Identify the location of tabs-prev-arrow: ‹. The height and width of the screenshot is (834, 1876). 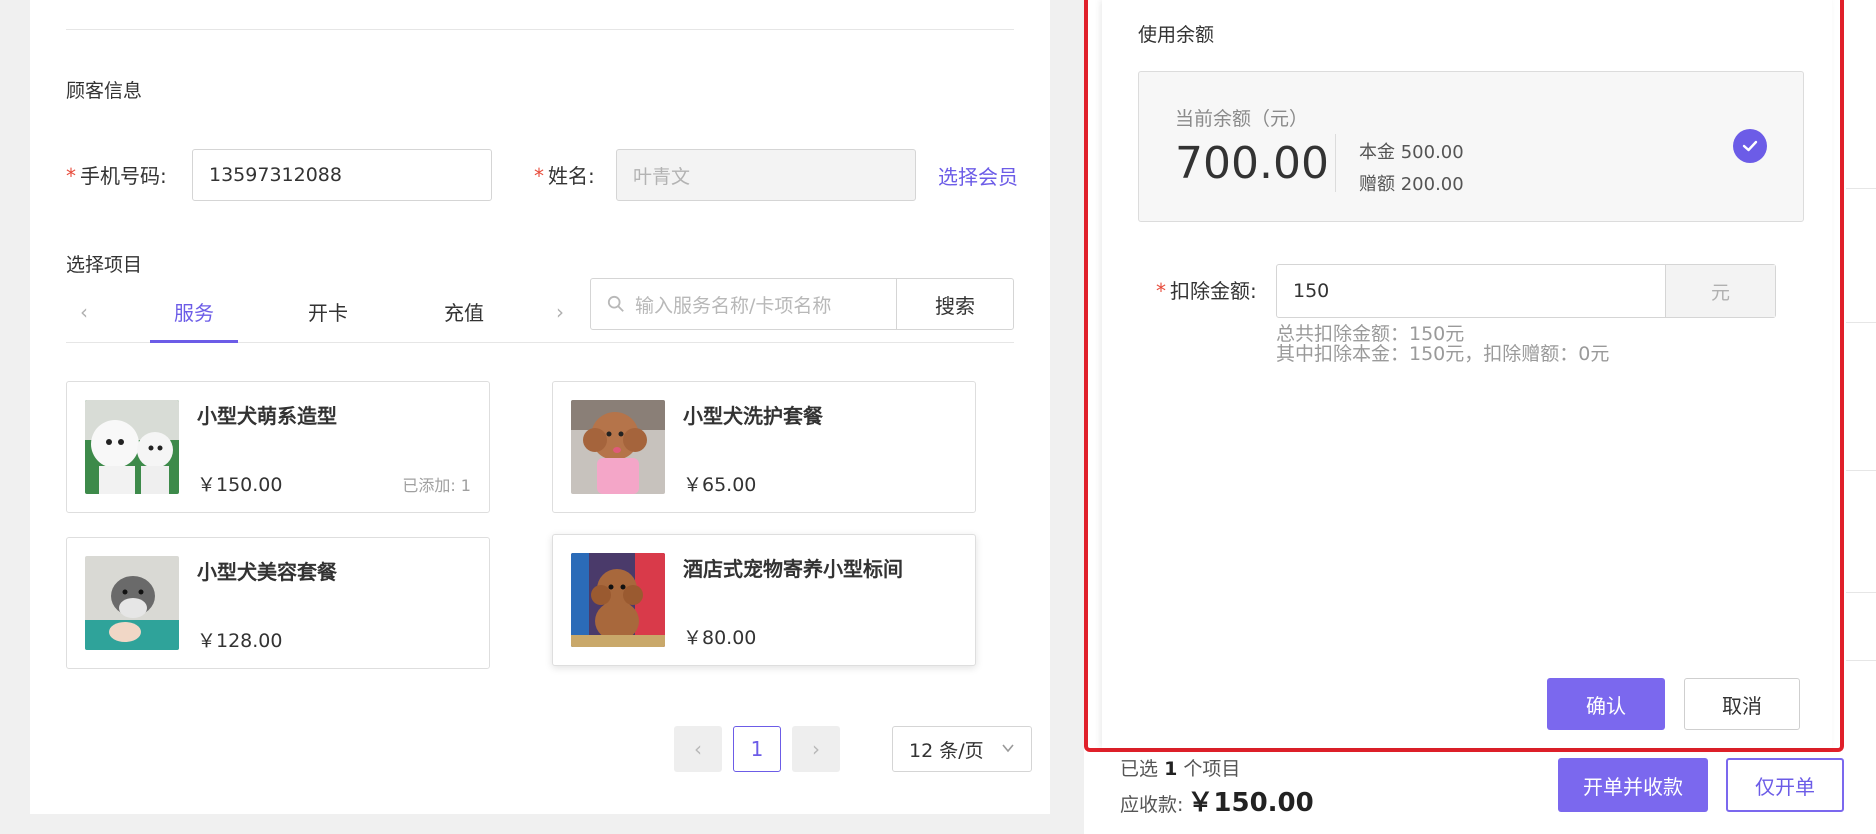
(84, 312).